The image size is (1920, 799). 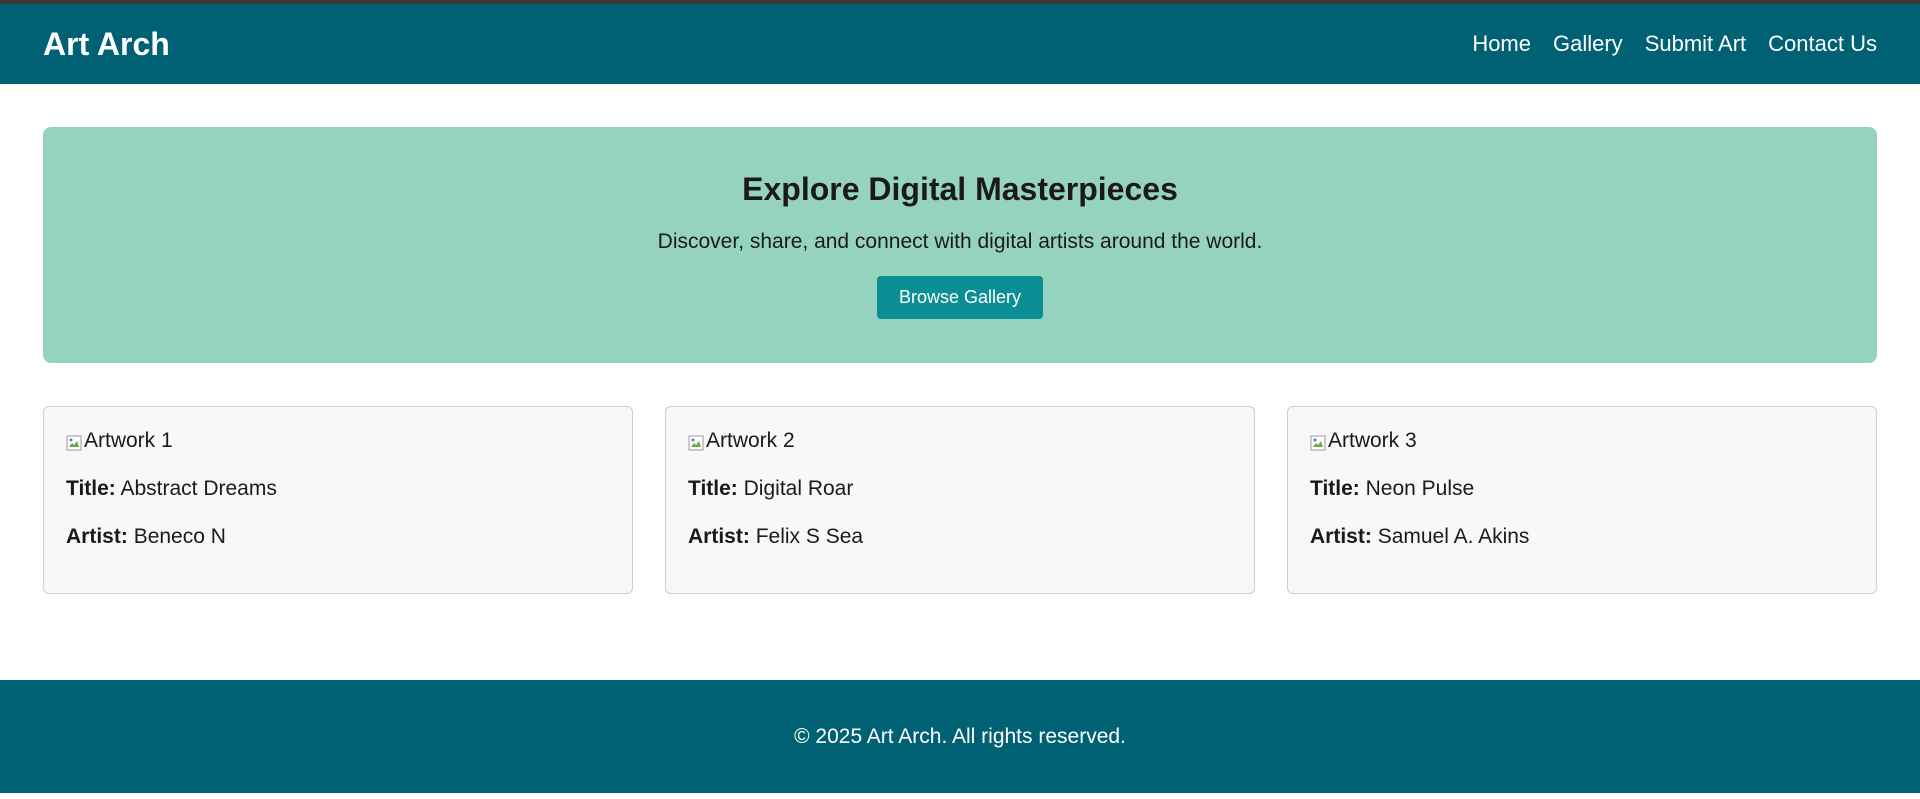 I want to click on browse-gallery-button: Browse Gallery, so click(x=960, y=297).